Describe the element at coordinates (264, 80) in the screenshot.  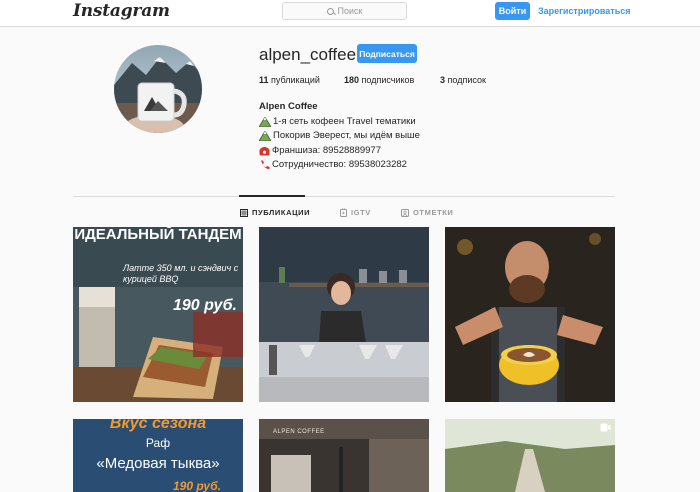
I see `posts-count: 11` at that location.